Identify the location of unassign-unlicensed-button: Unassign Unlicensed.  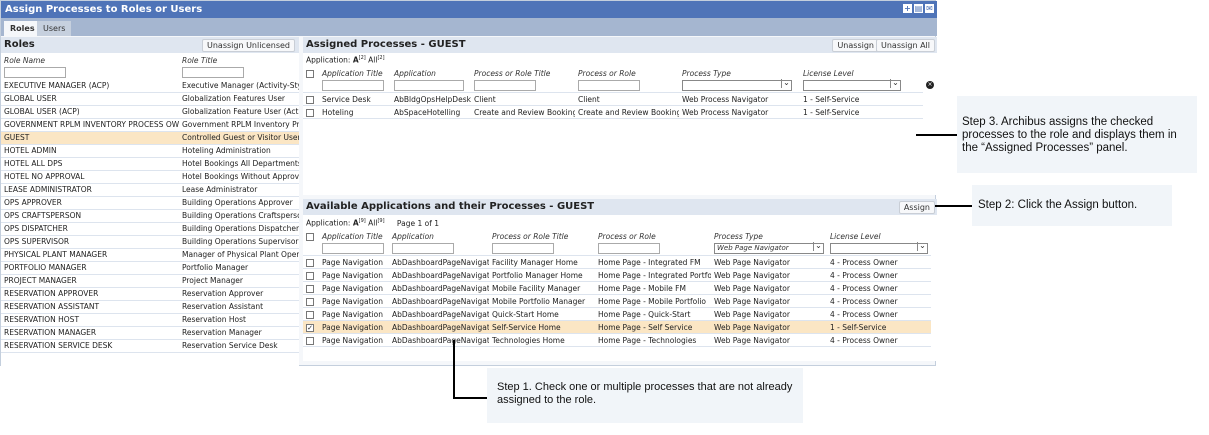
(248, 45).